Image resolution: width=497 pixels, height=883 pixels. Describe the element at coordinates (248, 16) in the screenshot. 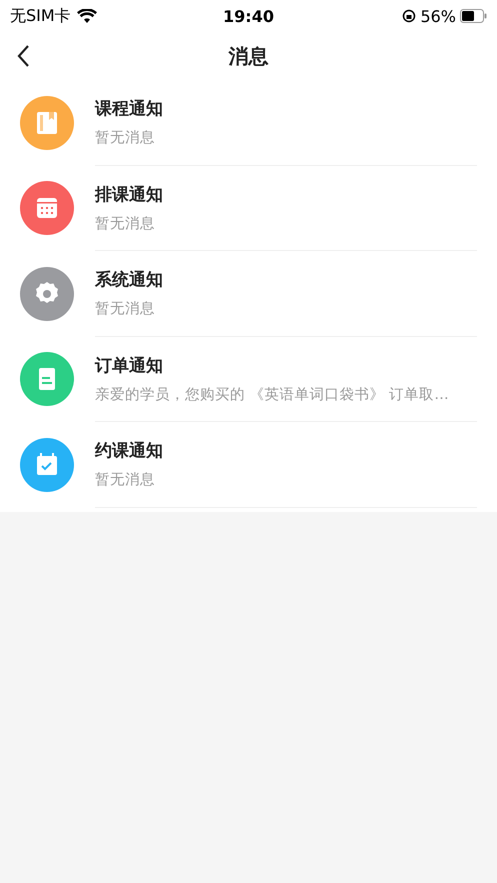

I see `clock-time: 19:40` at that location.